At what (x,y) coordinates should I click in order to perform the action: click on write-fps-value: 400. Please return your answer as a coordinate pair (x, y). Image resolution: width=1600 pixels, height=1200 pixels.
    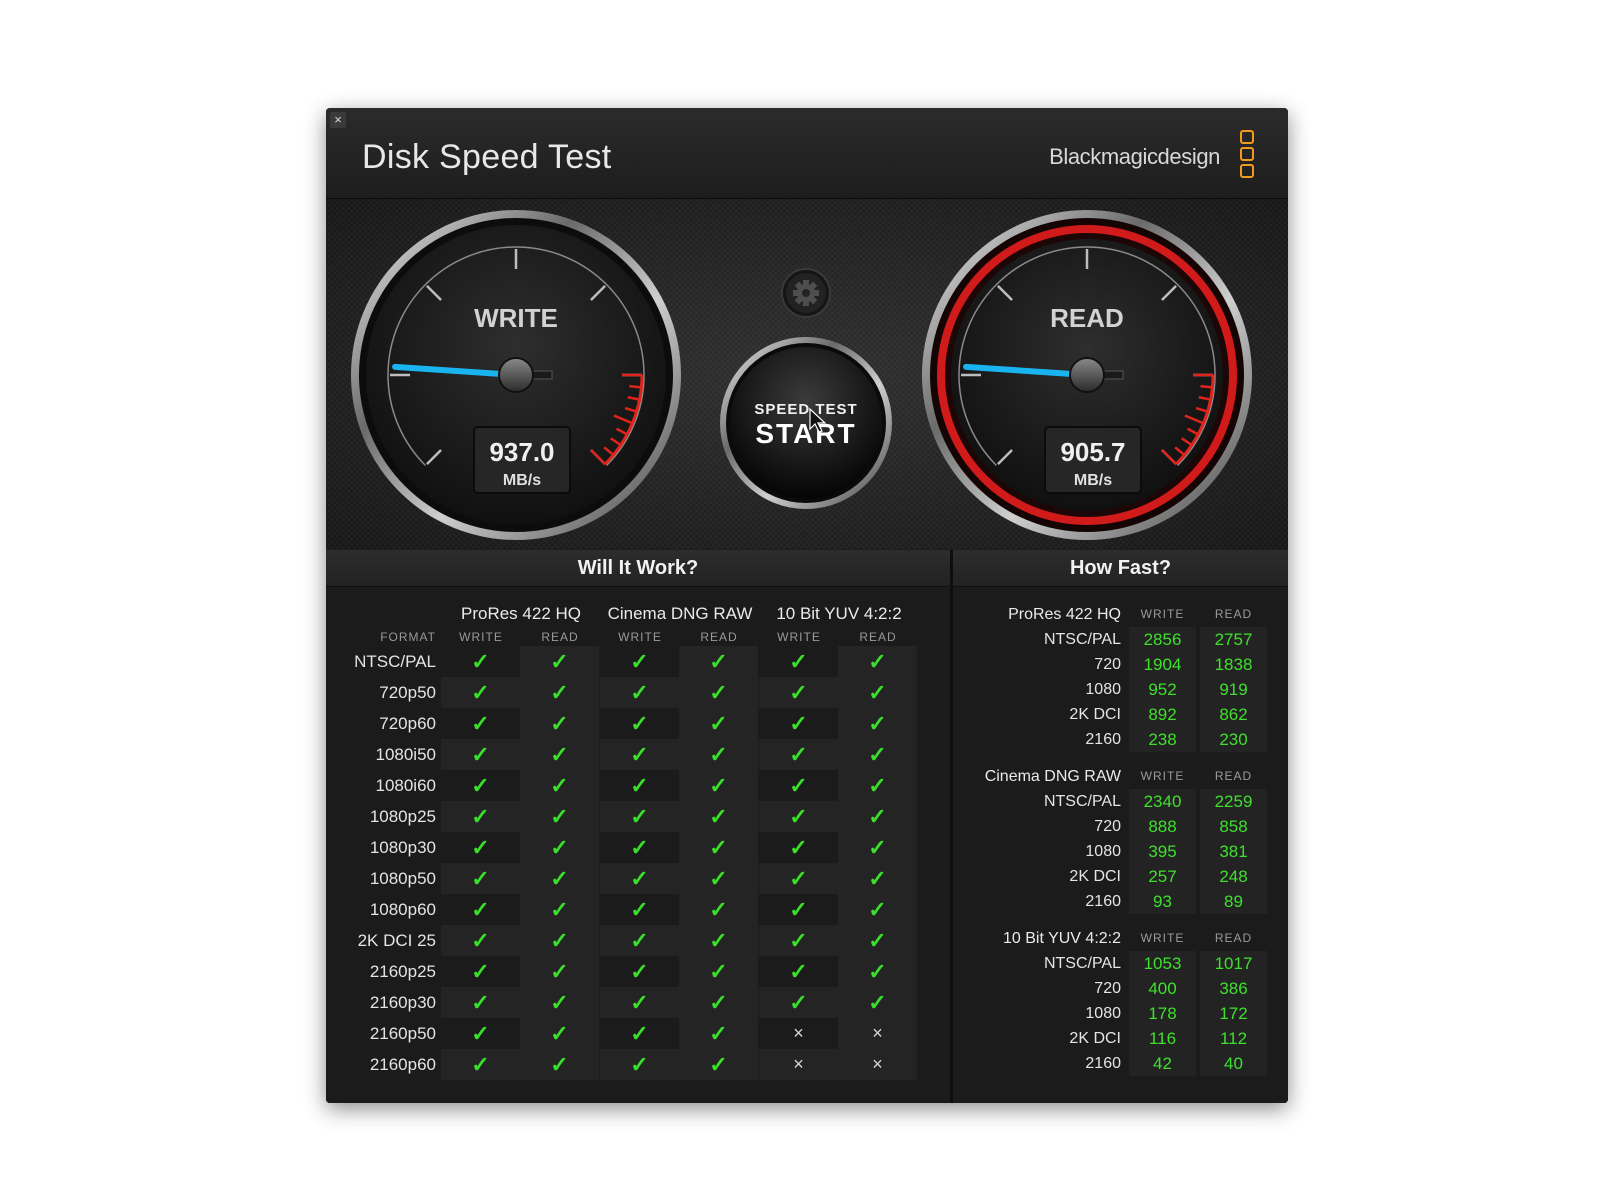
    Looking at the image, I should click on (1162, 988).